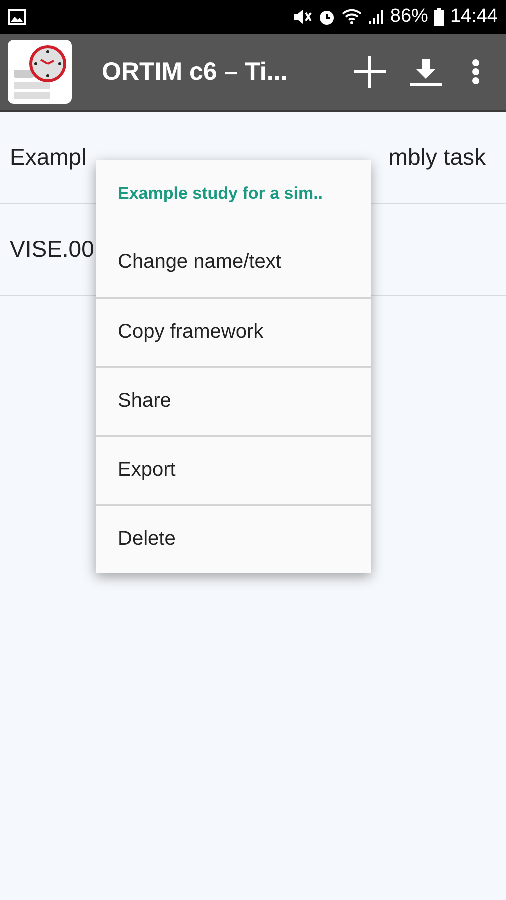 The height and width of the screenshot is (900, 506). I want to click on wifi-icon, so click(352, 17).